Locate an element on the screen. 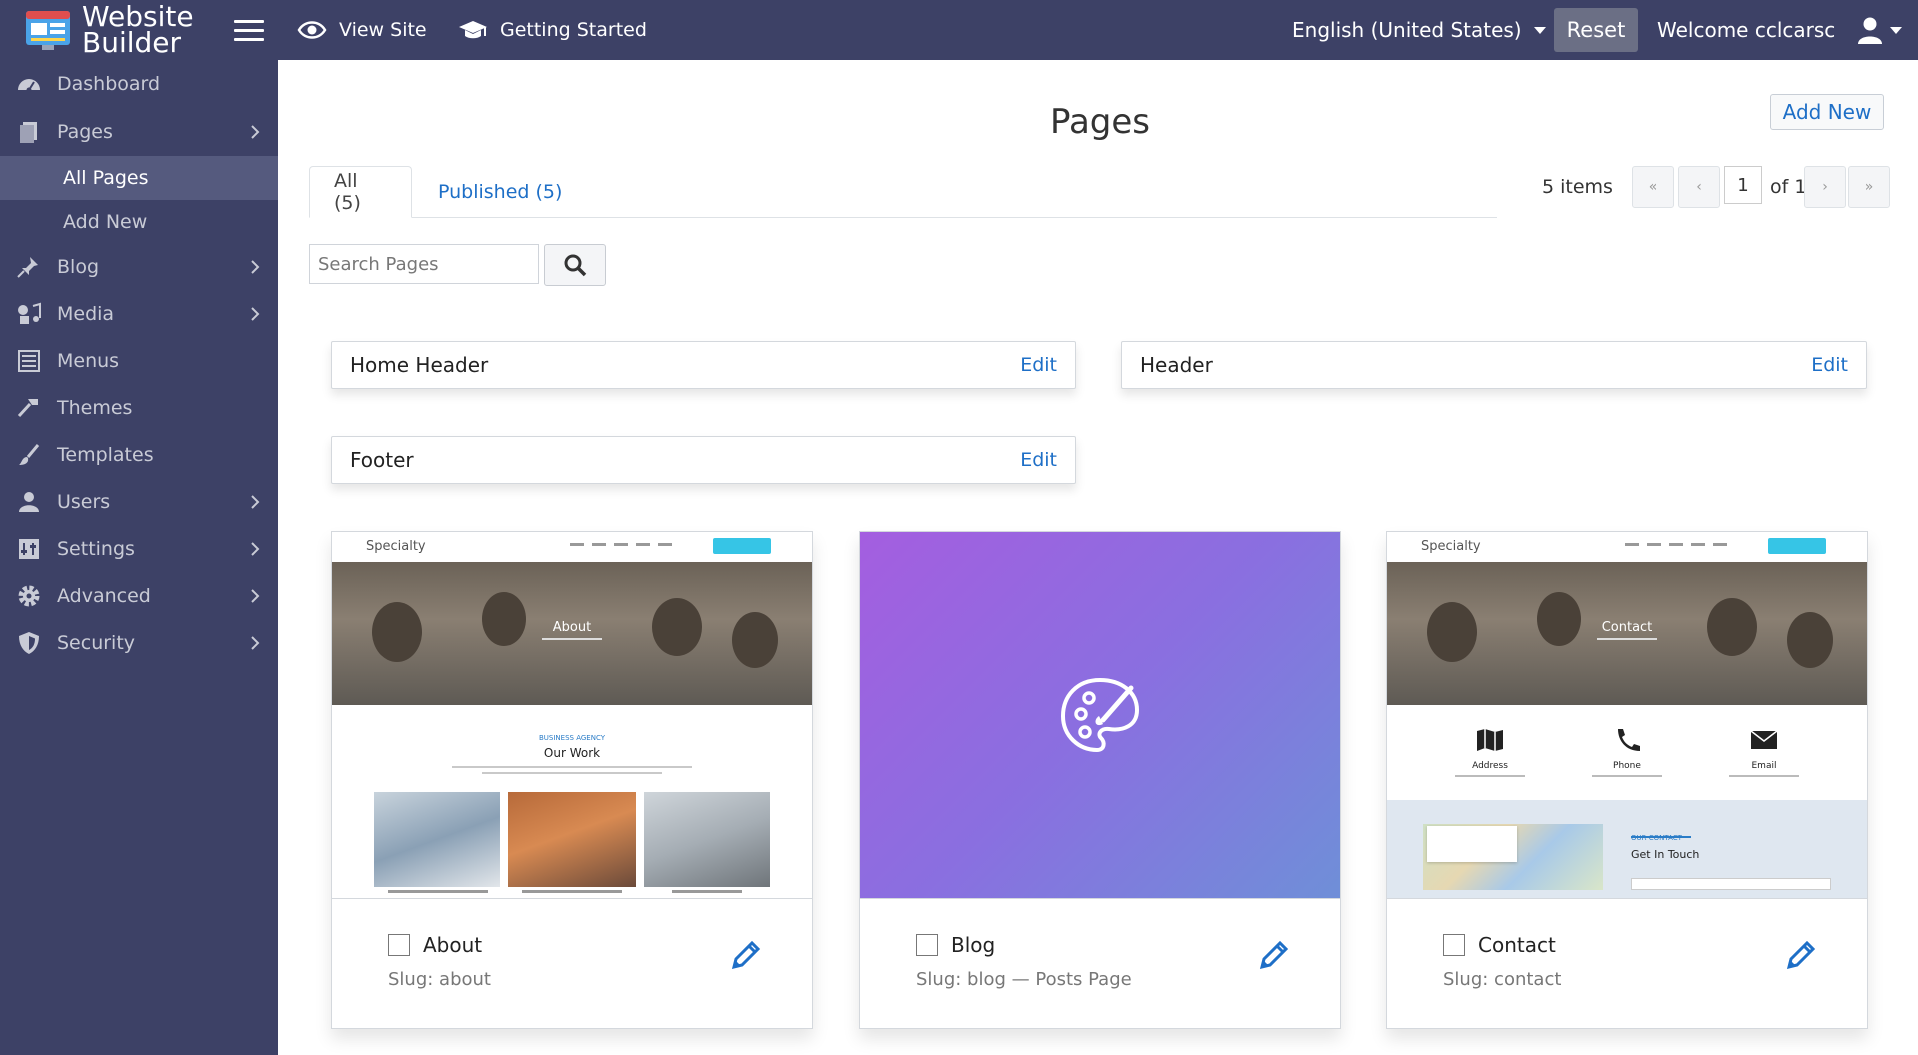  sidebar-item-settings: Settings is located at coordinates (139, 549).